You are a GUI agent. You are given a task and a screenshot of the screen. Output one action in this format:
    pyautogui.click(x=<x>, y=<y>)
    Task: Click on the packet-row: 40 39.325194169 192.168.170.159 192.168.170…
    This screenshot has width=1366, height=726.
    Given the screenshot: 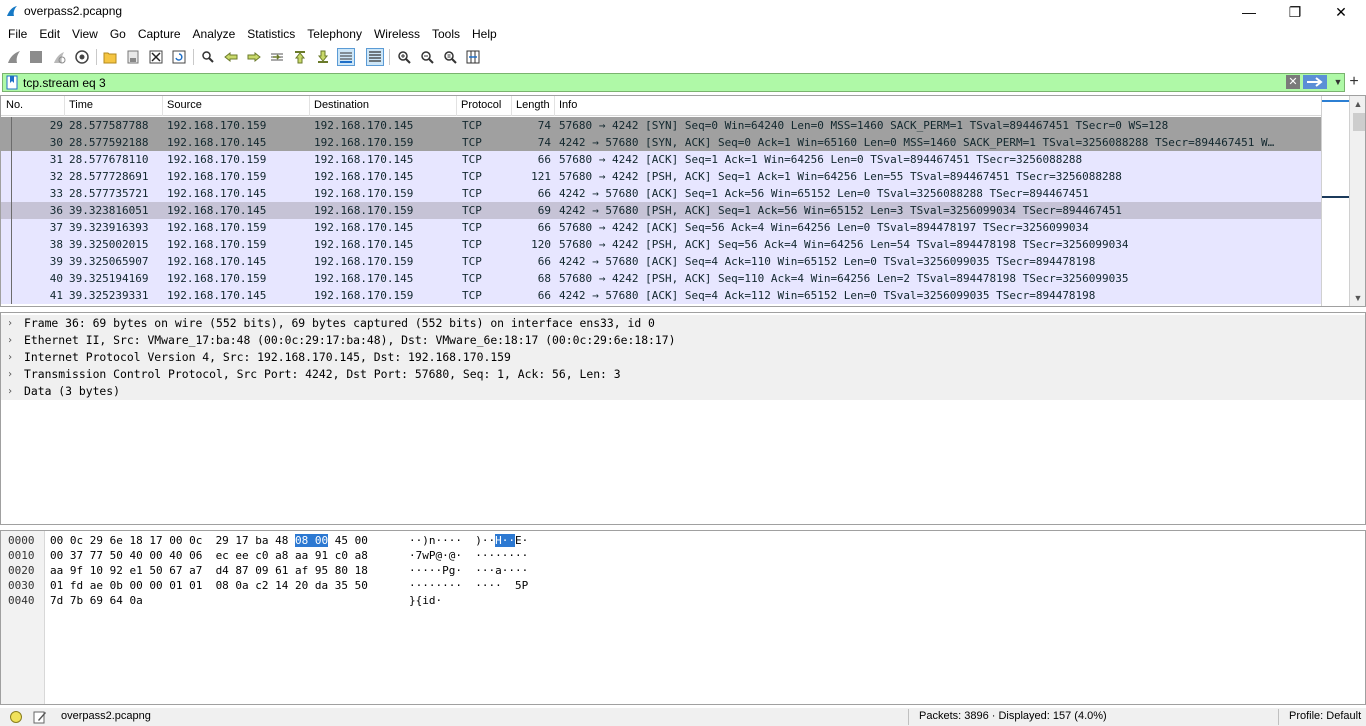 What is the action you would take?
    pyautogui.click(x=661, y=278)
    